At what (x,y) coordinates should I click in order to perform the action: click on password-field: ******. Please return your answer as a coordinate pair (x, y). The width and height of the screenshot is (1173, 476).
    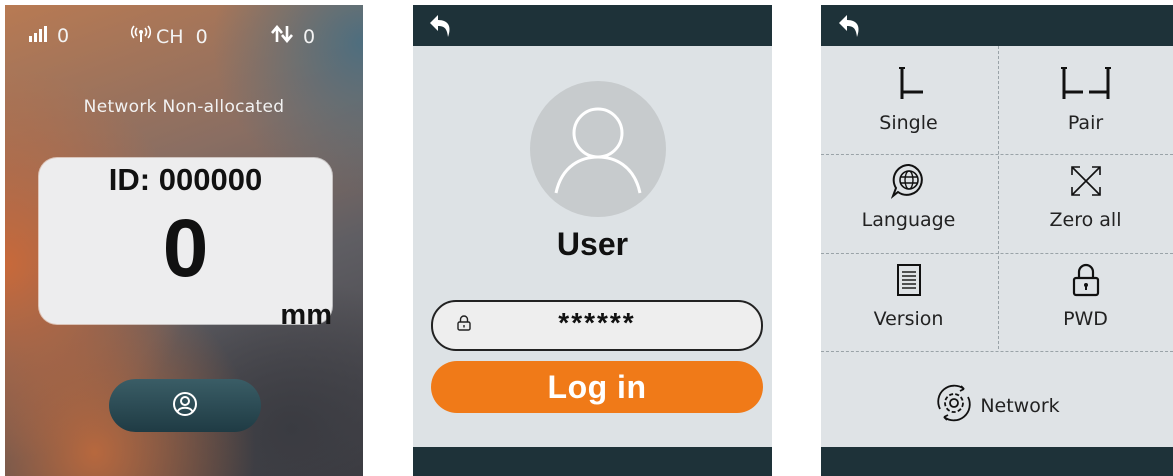
    Looking at the image, I should click on (597, 325).